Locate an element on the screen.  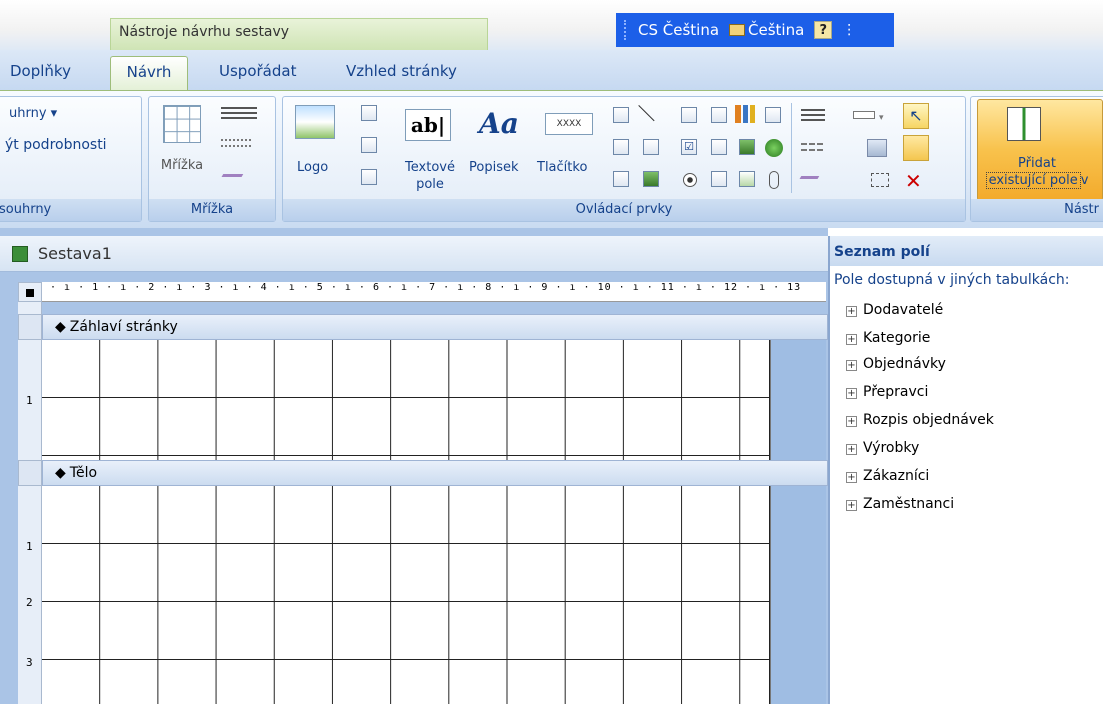
list-item: + Kategorie is located at coordinates (888, 338).